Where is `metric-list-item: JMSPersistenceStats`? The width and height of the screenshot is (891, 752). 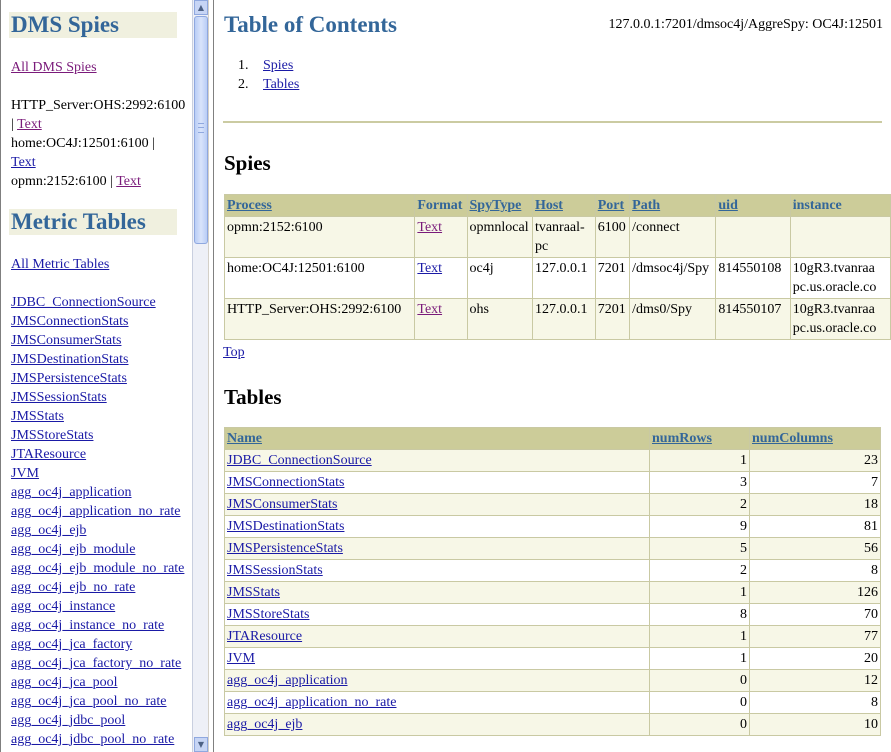 metric-list-item: JMSPersistenceStats is located at coordinates (69, 378).